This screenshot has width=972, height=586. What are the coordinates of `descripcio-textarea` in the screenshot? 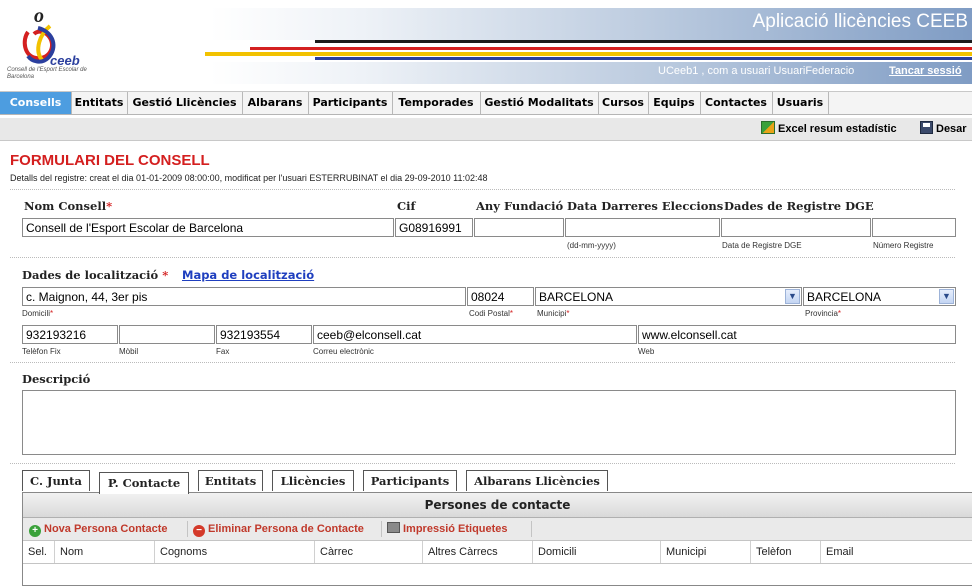 It's located at (489, 422).